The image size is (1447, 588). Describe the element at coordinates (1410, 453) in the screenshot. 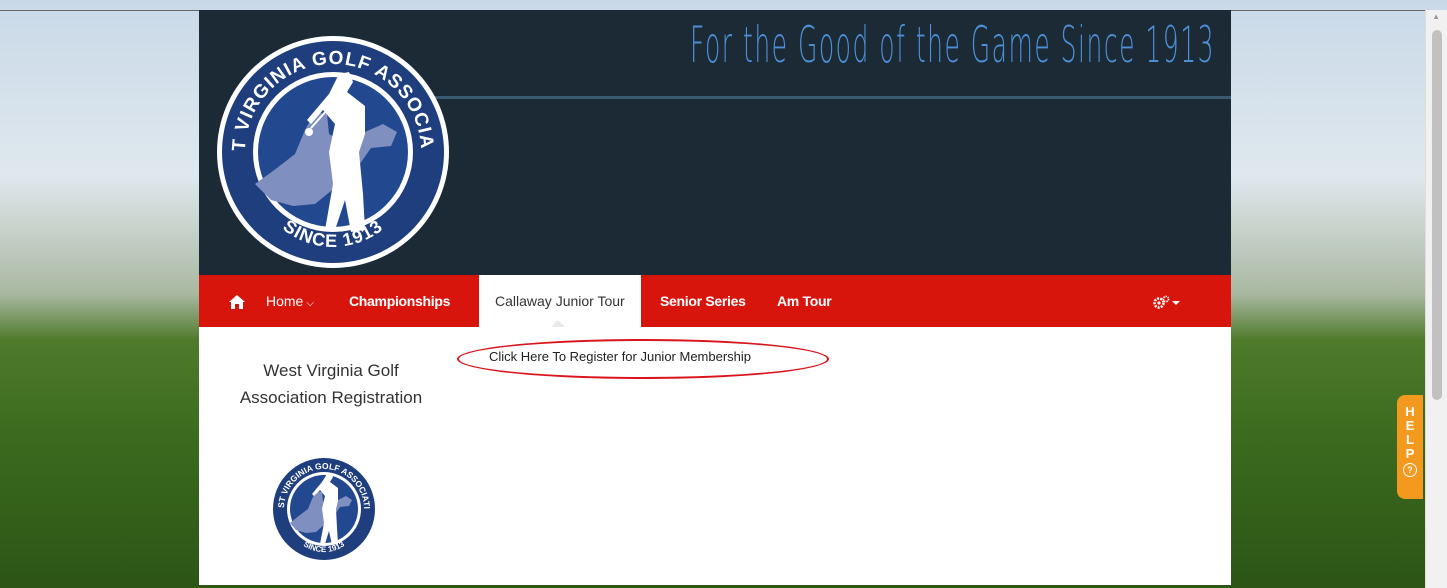

I see `help-letter-p: P` at that location.